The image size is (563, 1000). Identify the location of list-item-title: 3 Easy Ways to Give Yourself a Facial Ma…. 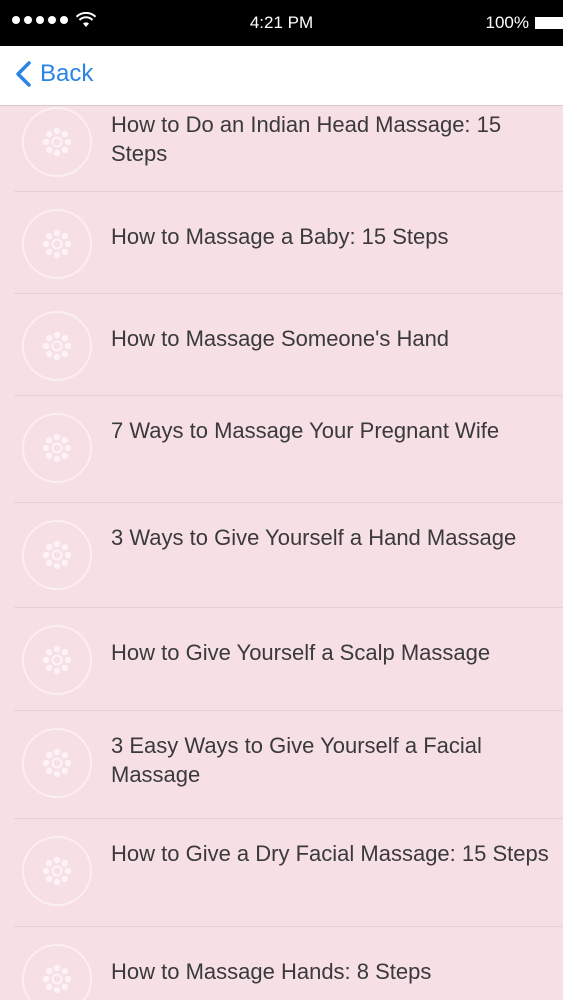
(296, 760).